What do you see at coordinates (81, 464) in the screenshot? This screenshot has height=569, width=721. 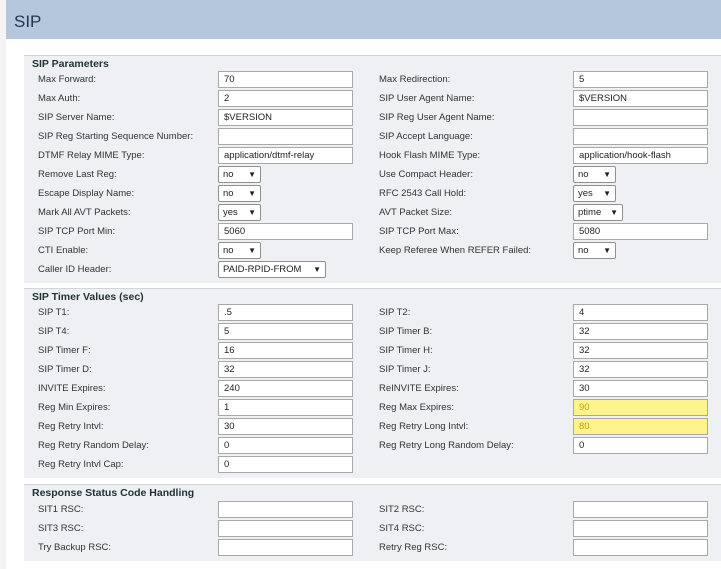 I see `reg-retry-intvl-cap-label: Reg Retry Intvl Cap:` at bounding box center [81, 464].